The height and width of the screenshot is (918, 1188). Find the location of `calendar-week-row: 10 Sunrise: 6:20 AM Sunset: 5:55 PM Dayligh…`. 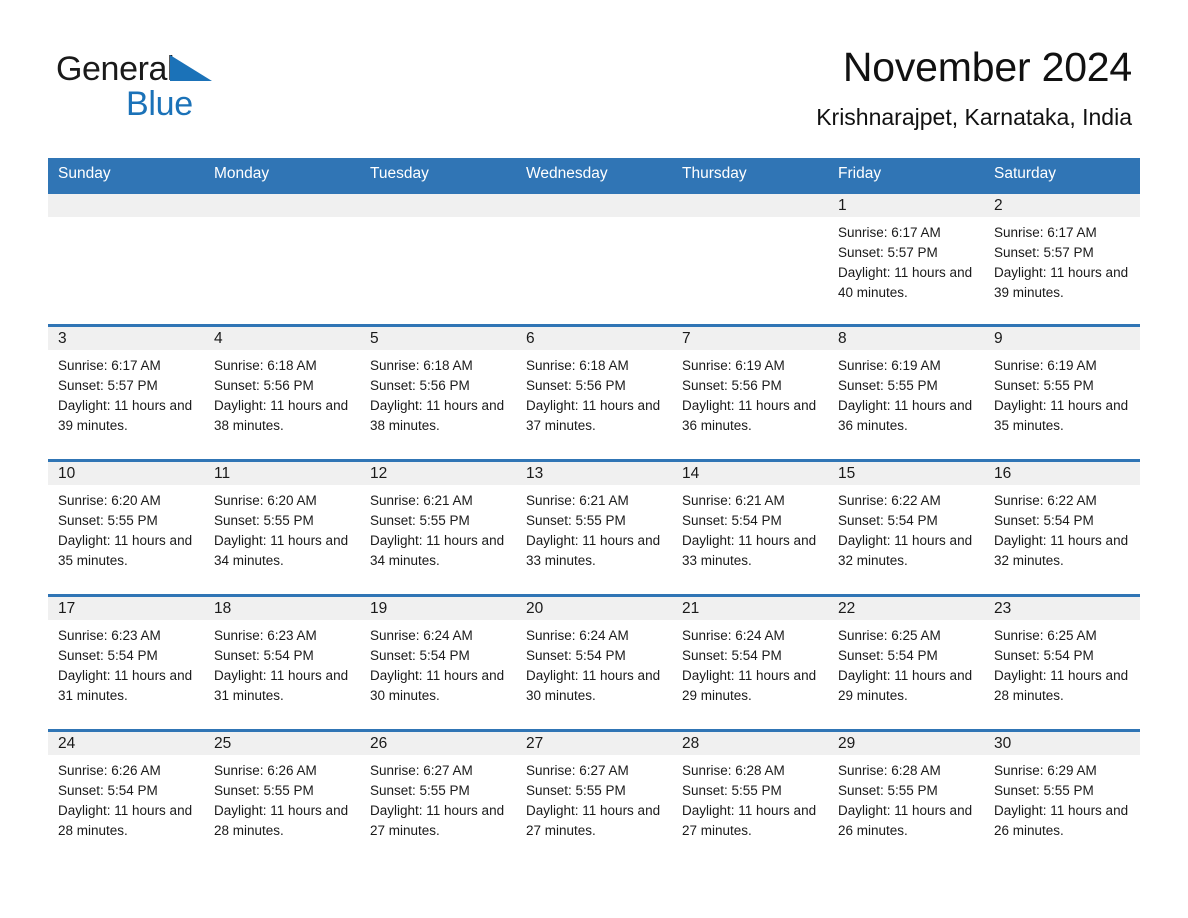

calendar-week-row: 10 Sunrise: 6:20 AM Sunset: 5:55 PM Dayligh… is located at coordinates (594, 527).